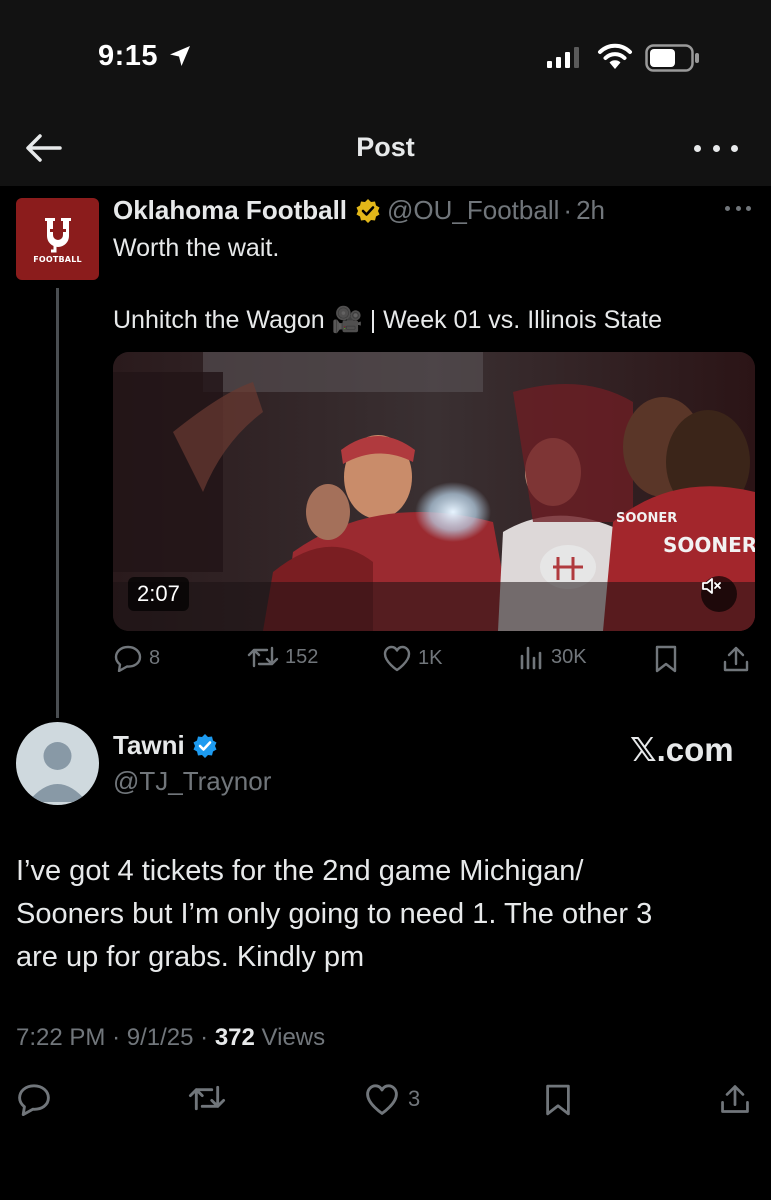 This screenshot has width=771, height=1200. Describe the element at coordinates (205, 745) in the screenshot. I see `verified-blue-badge-icon` at that location.